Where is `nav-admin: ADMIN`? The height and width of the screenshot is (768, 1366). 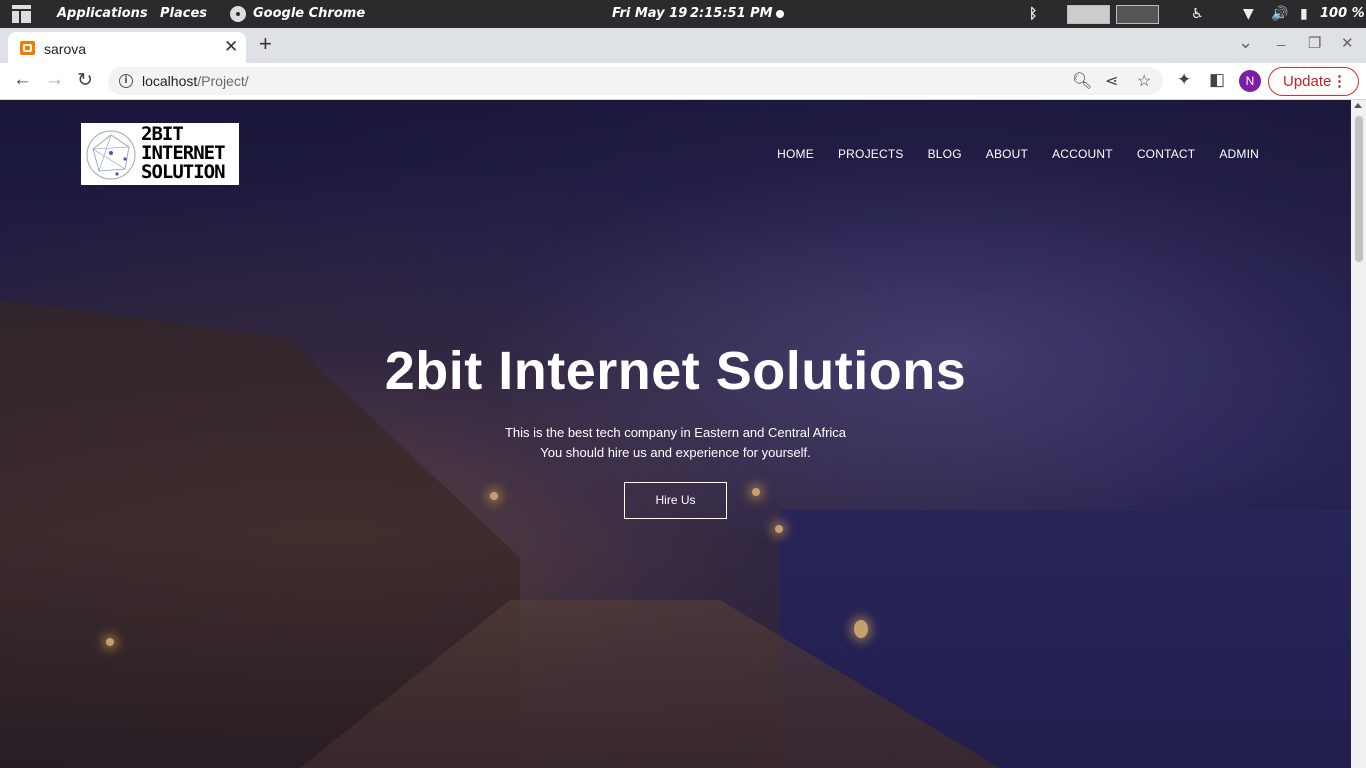
nav-admin: ADMIN is located at coordinates (1239, 154).